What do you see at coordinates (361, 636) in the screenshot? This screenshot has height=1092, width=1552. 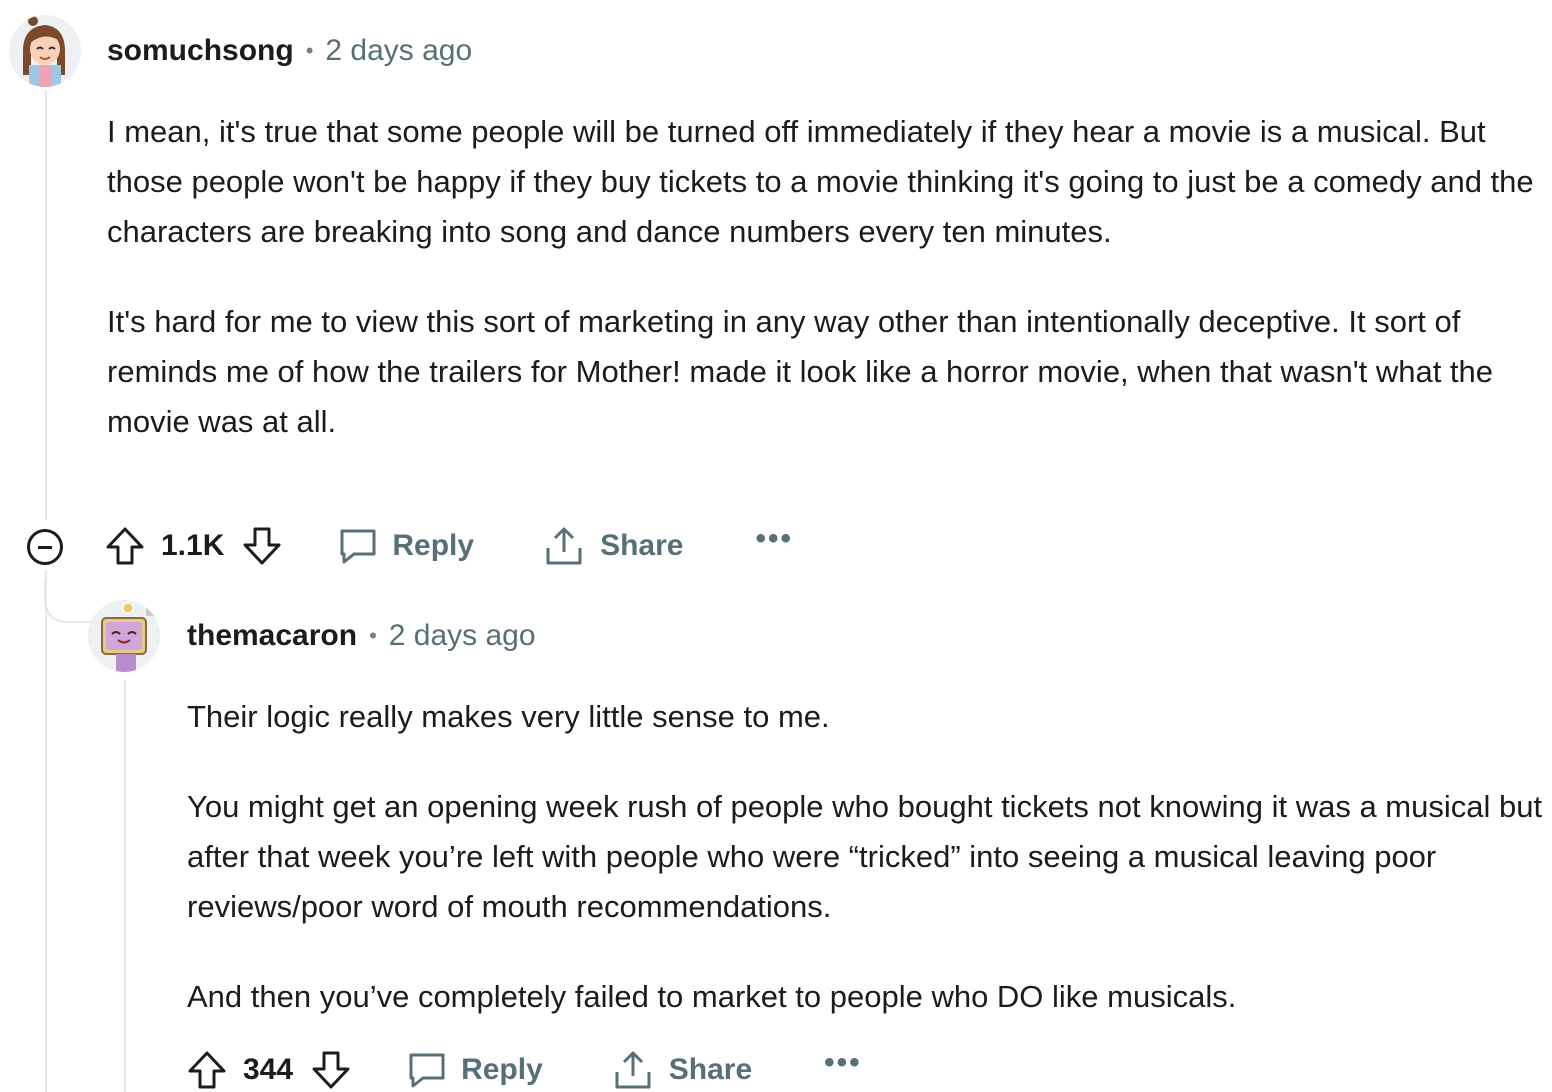 I see `comment-header: themacaron • 2 days ago` at bounding box center [361, 636].